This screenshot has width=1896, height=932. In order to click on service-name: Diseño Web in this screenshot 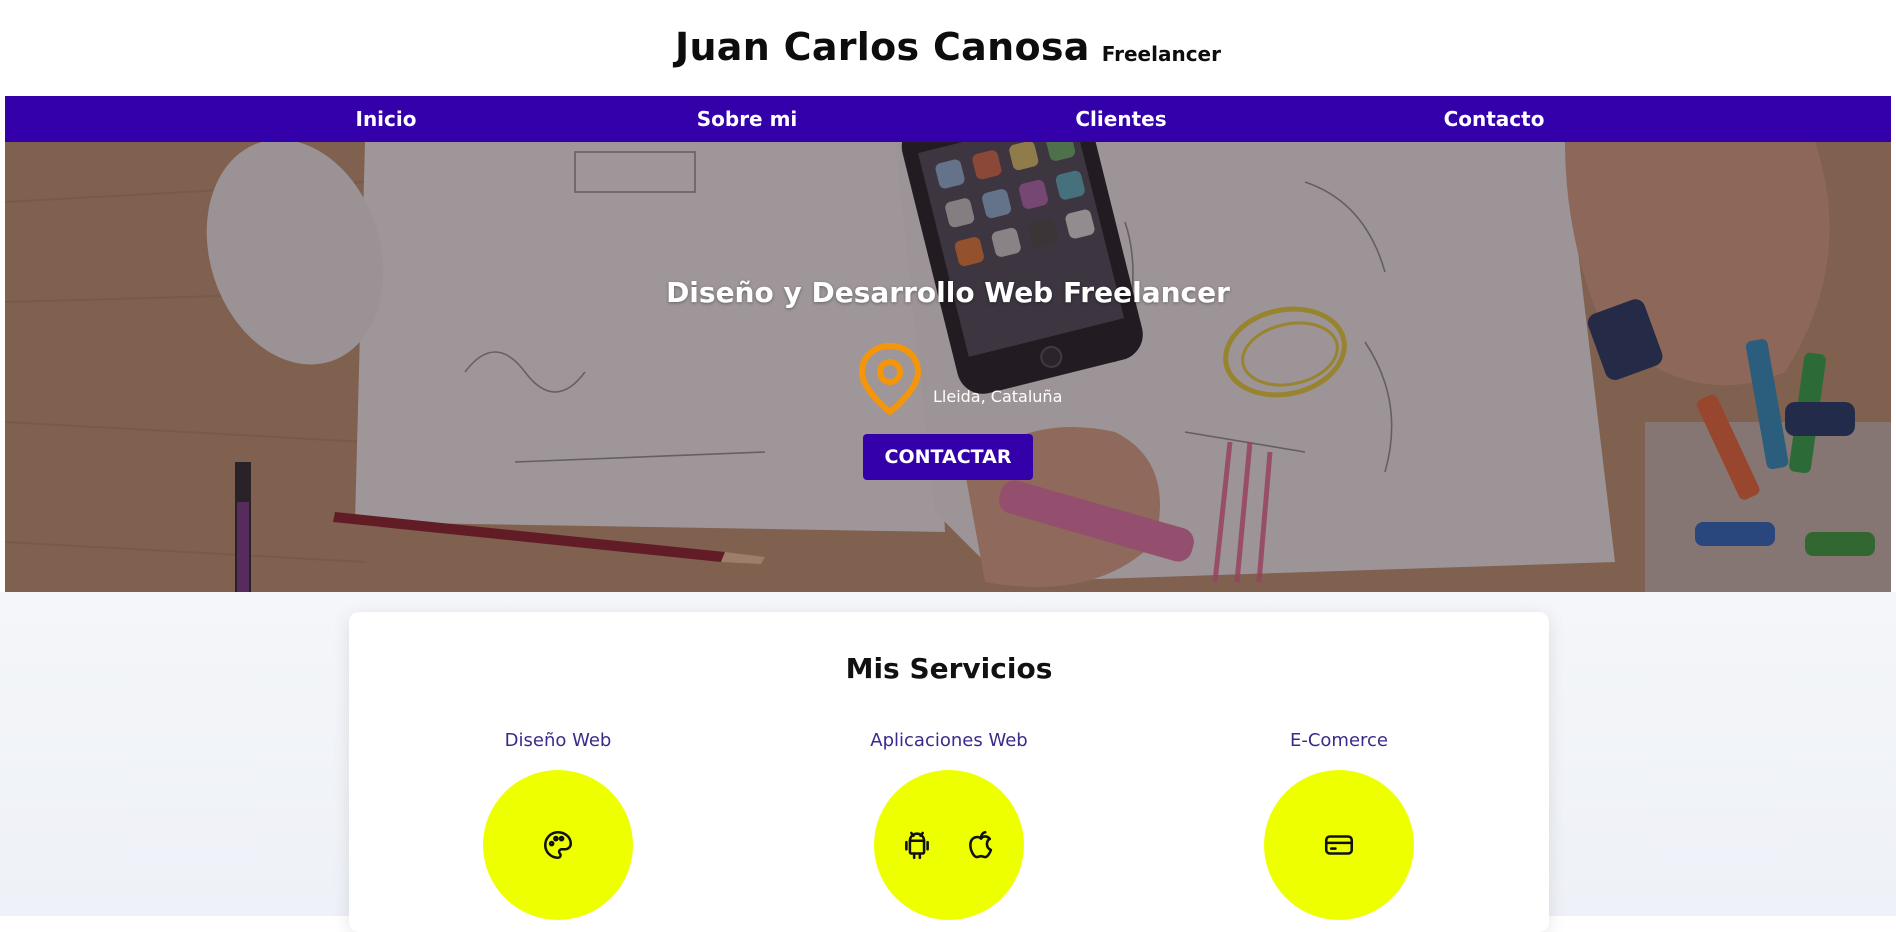, I will do `click(558, 740)`.